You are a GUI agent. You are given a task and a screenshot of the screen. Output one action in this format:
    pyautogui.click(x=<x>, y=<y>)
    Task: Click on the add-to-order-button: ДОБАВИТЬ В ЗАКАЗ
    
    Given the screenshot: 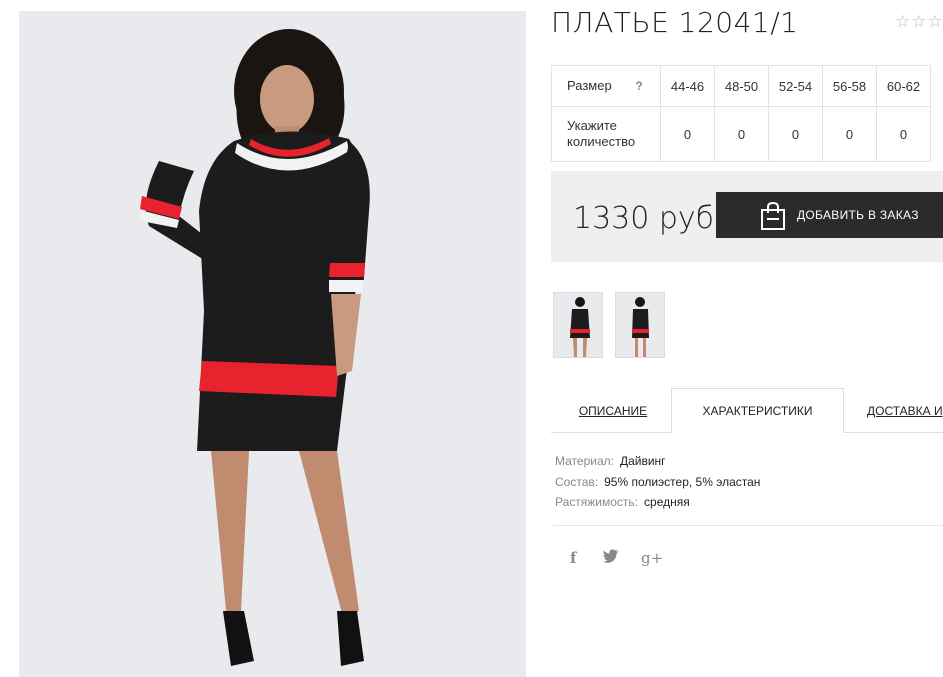 What is the action you would take?
    pyautogui.click(x=829, y=215)
    